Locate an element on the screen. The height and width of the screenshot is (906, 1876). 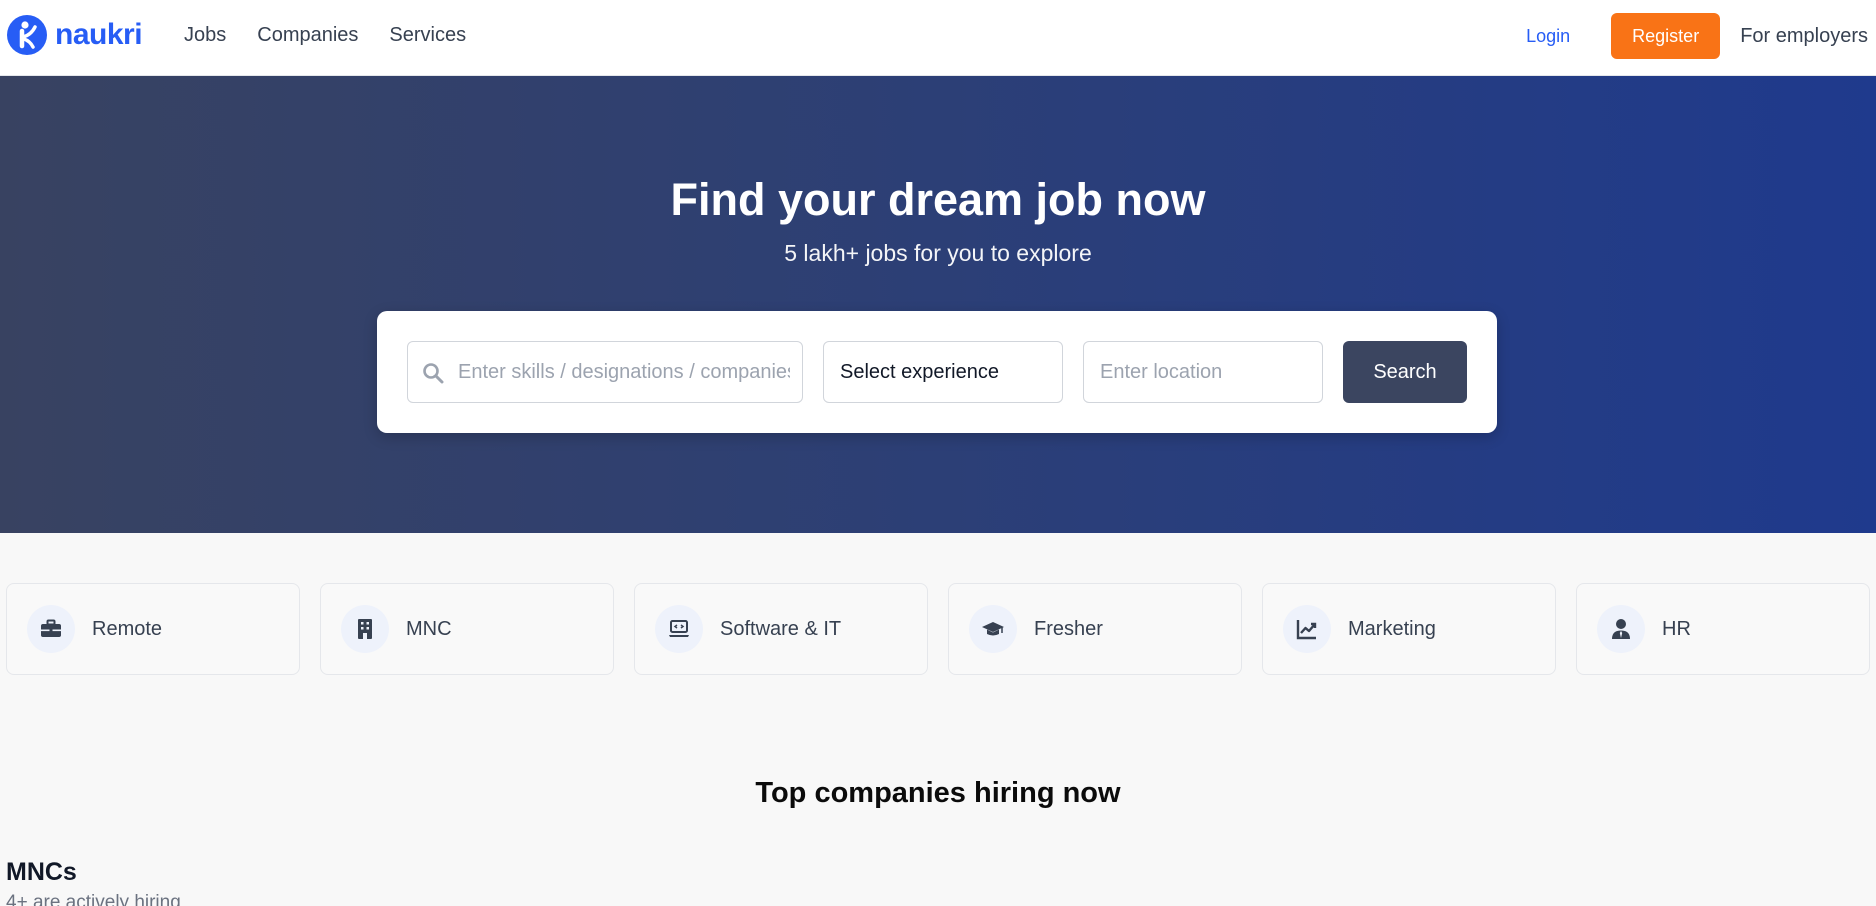
naukri-logo: naukri is located at coordinates (75, 35).